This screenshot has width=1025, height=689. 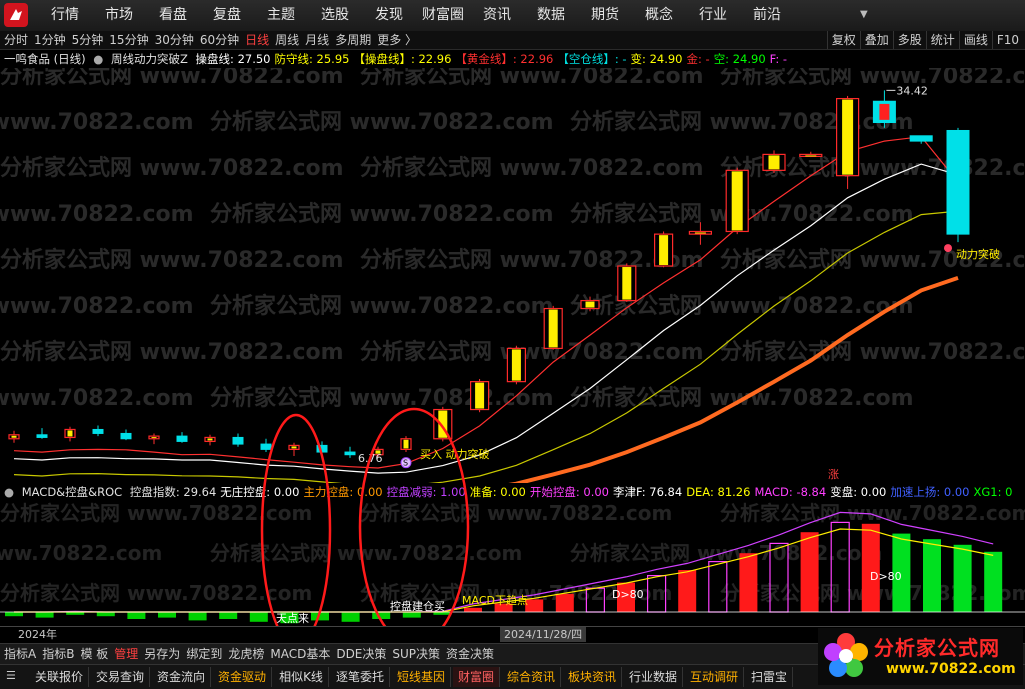 What do you see at coordinates (353, 40) in the screenshot?
I see `period-tab: 多周期` at bounding box center [353, 40].